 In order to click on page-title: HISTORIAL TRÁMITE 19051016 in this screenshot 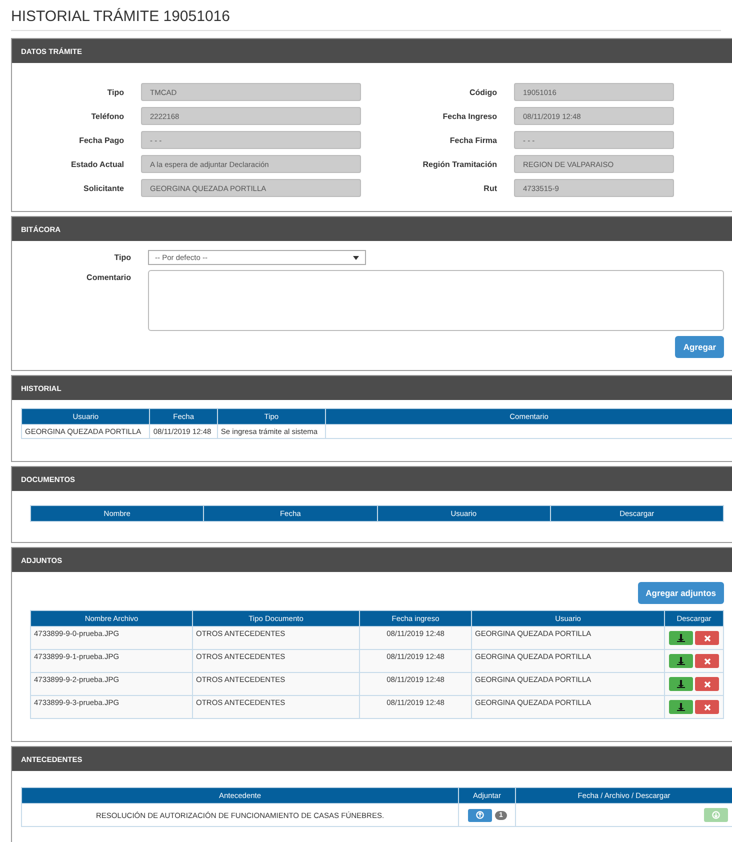, I will do `click(366, 15)`.